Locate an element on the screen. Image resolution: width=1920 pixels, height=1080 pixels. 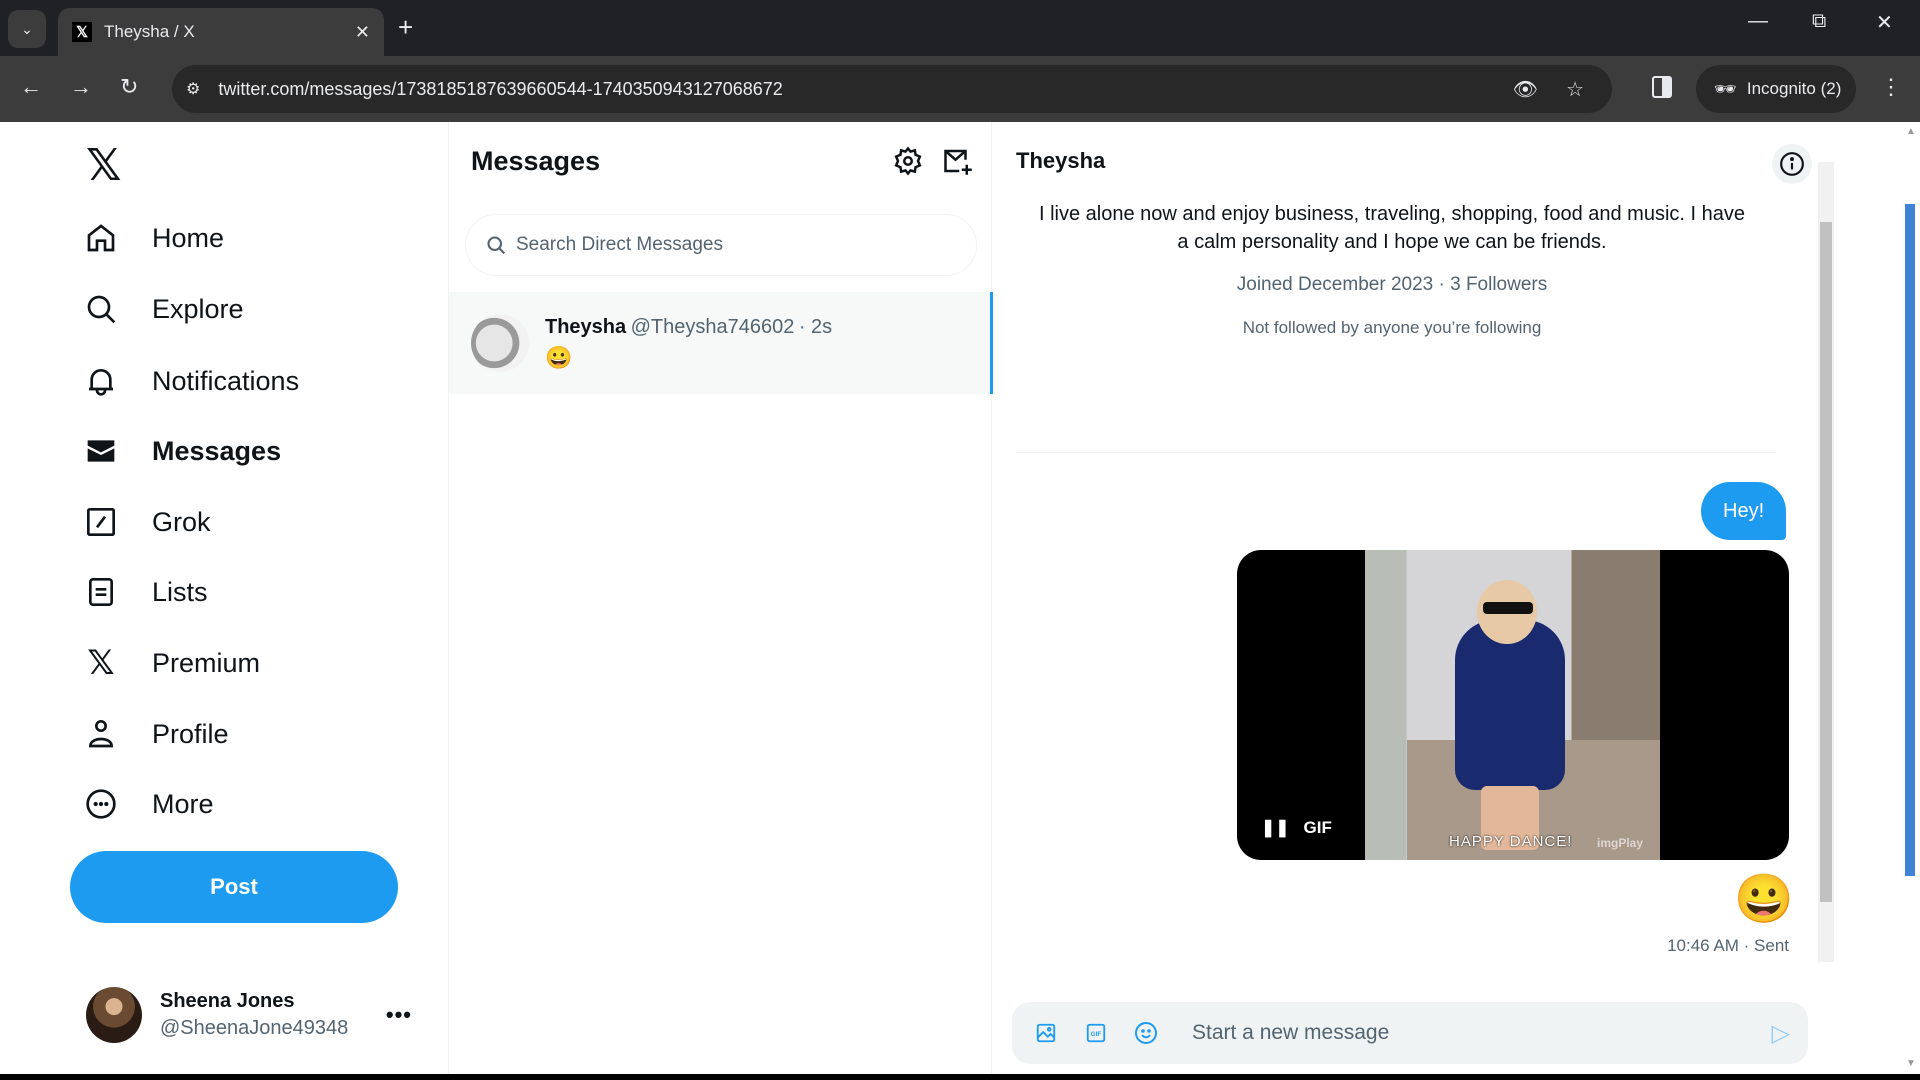
profile-not-followed: Not followed by anyone you’re following is located at coordinates (1392, 327).